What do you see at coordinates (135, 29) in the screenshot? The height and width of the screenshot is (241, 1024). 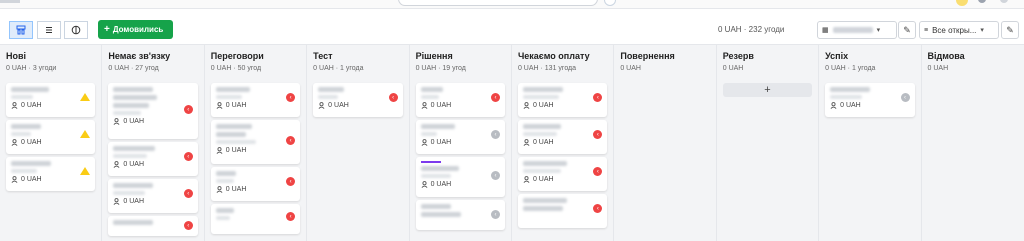 I see `add-deal-button: + Домовились` at bounding box center [135, 29].